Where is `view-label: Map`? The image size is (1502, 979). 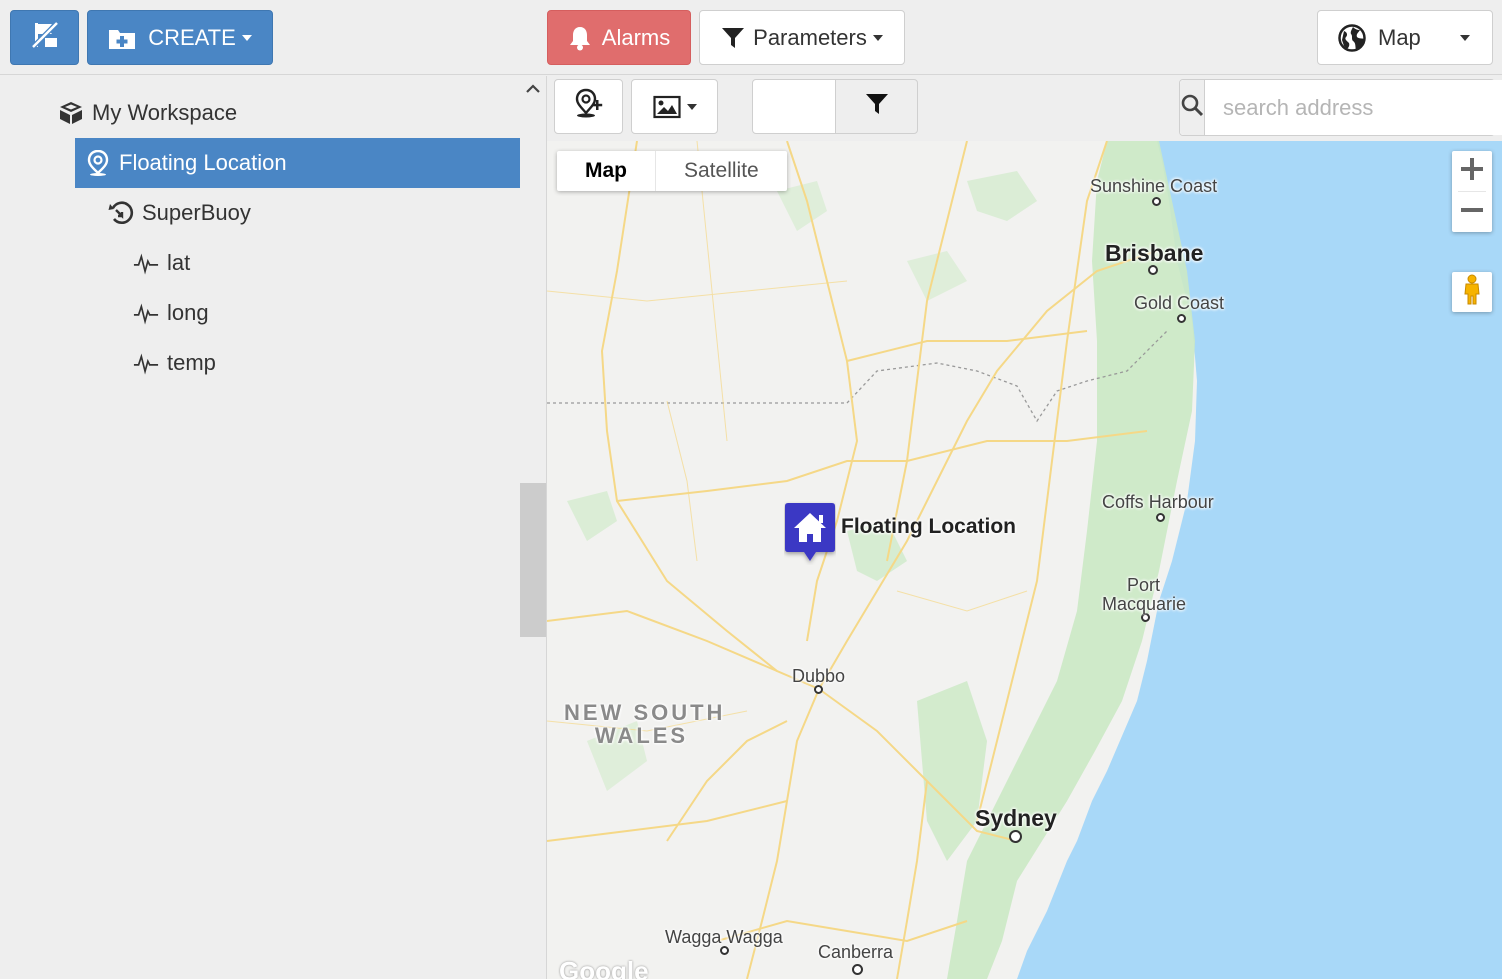
view-label: Map is located at coordinates (1399, 37).